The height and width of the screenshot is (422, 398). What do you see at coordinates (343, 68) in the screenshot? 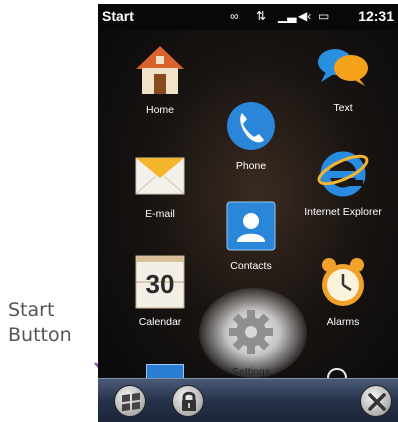
I see `chat-bubbles-icon` at bounding box center [343, 68].